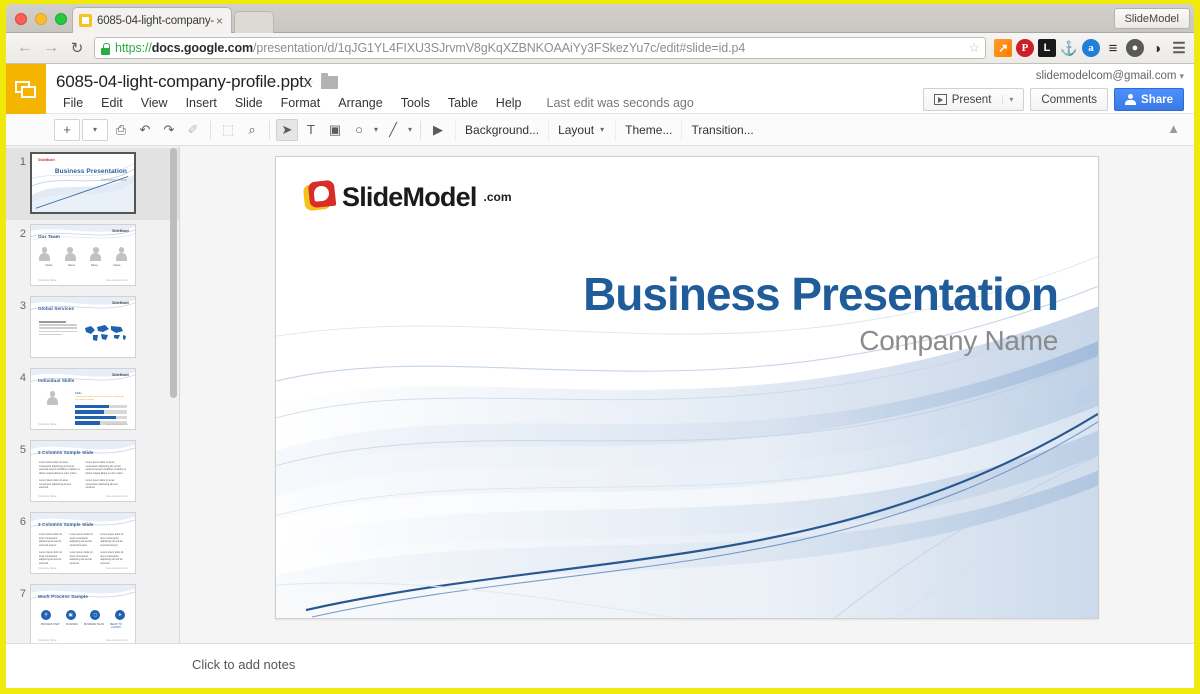 This screenshot has width=1200, height=694. What do you see at coordinates (47, 568) in the screenshot?
I see `thumb-footer-left: Company Name` at bounding box center [47, 568].